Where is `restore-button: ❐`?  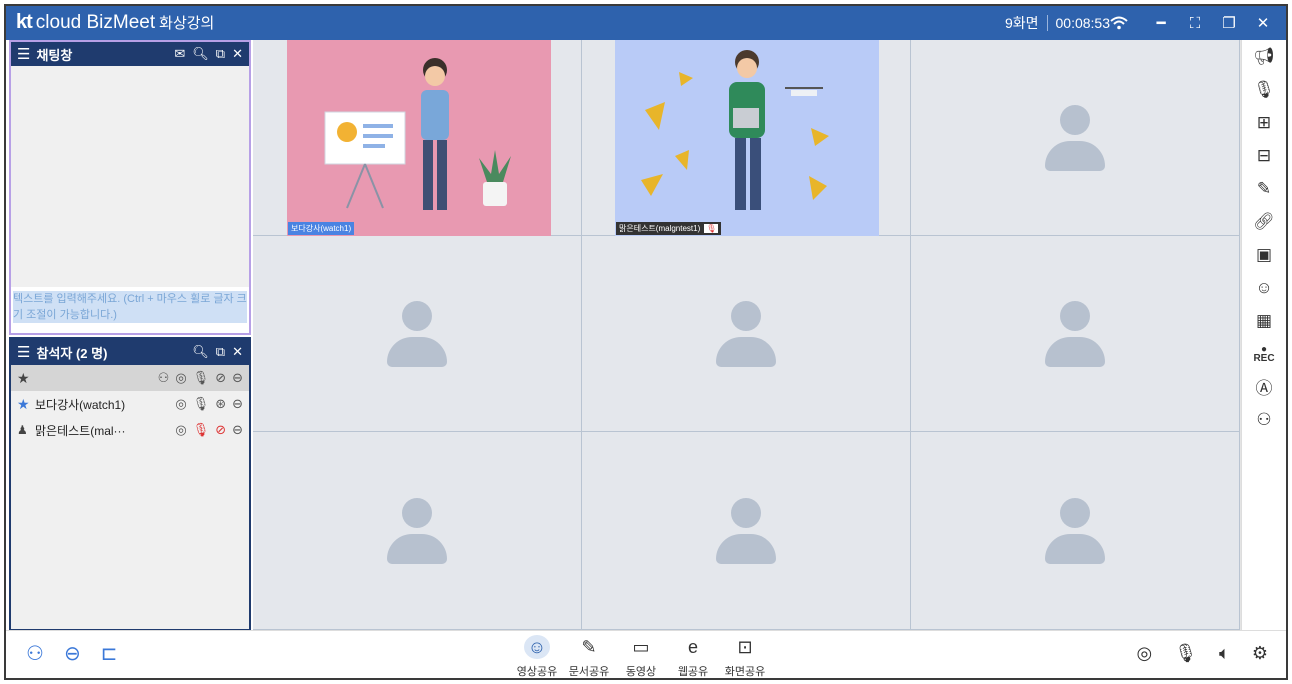
restore-button: ❐ is located at coordinates (1229, 23).